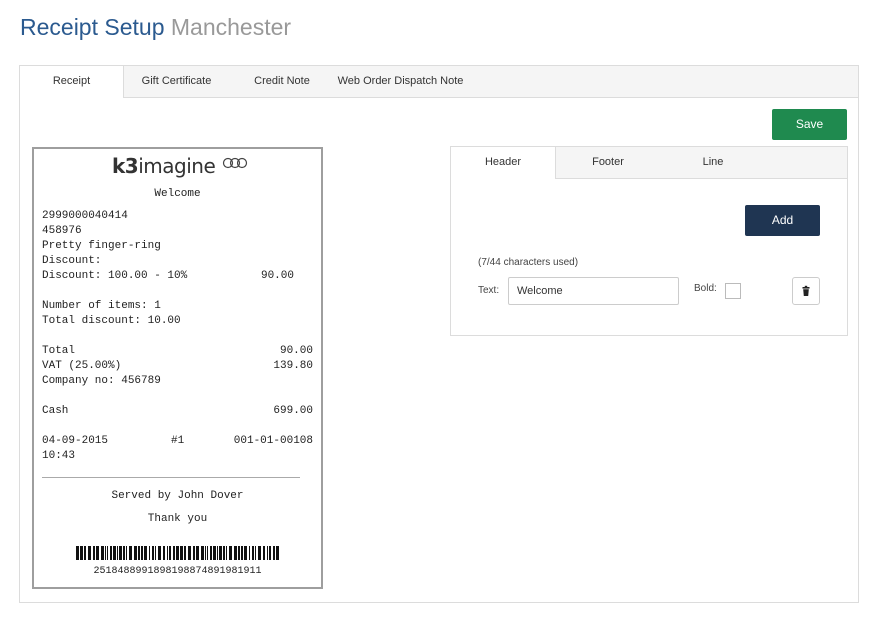 This screenshot has height=618, width=875. I want to click on receipt-discount-amount: 90.00, so click(277, 276).